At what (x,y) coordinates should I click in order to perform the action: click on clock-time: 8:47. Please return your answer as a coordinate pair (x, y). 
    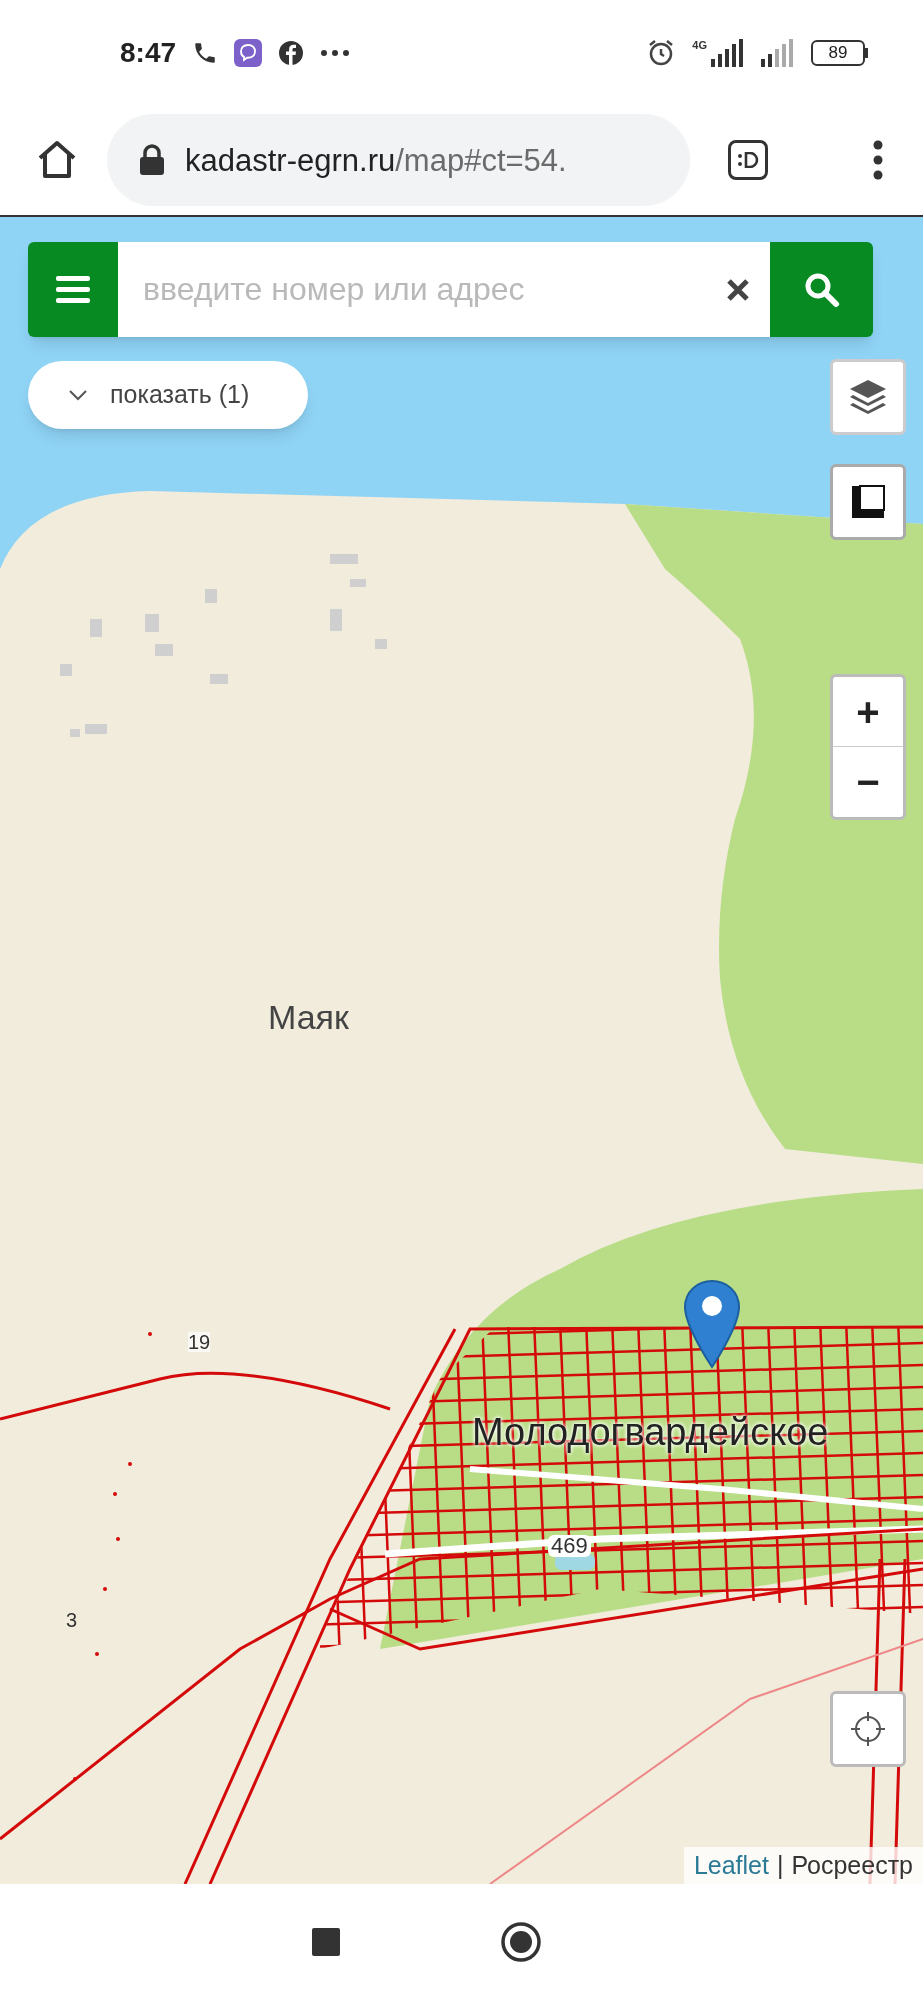
    Looking at the image, I should click on (148, 52).